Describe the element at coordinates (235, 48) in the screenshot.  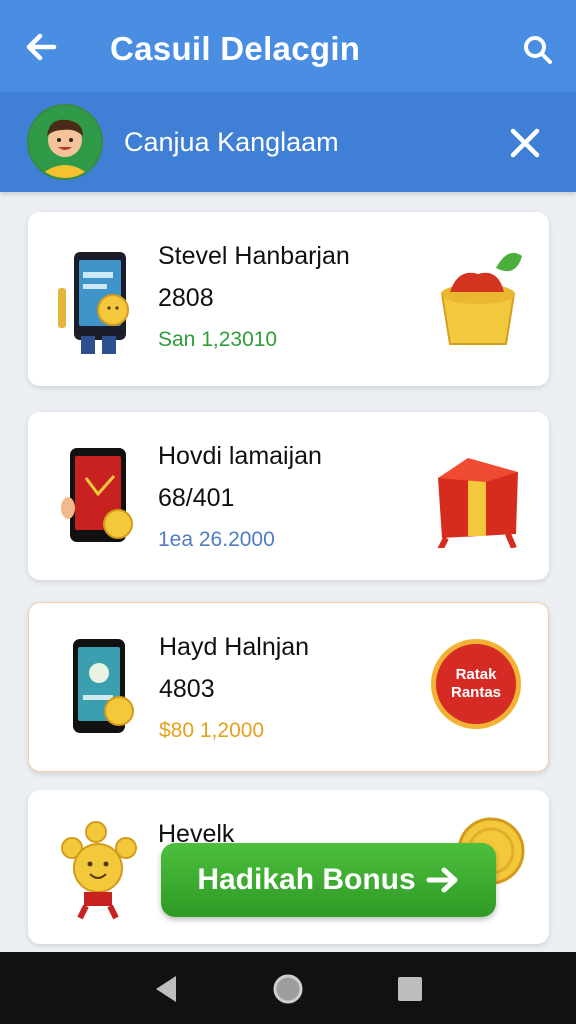
I see `page-title: Casuil Delacgin` at that location.